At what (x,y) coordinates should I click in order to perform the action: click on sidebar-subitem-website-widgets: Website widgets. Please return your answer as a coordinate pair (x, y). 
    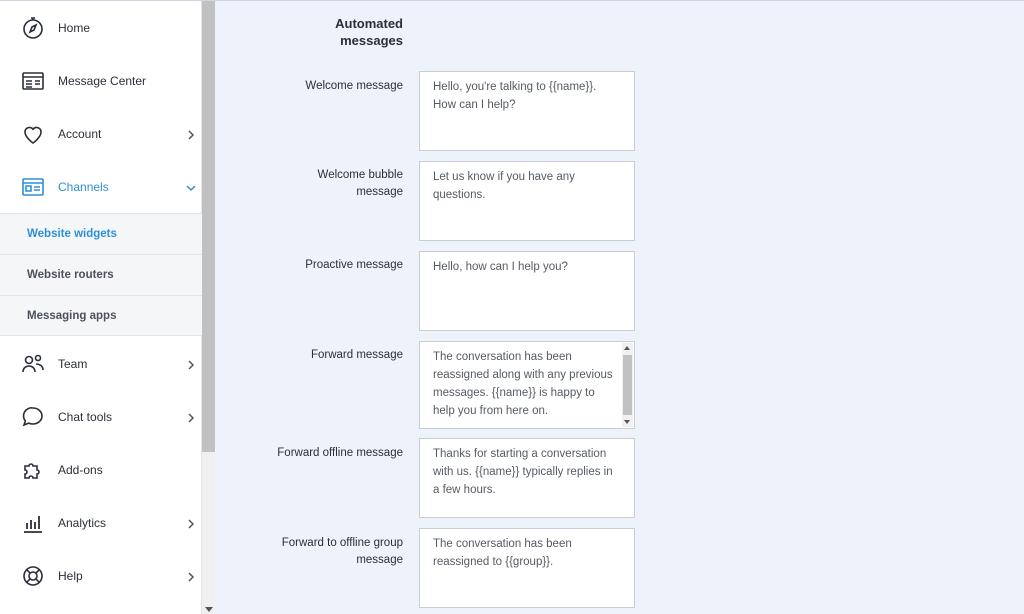
    Looking at the image, I should click on (101, 233).